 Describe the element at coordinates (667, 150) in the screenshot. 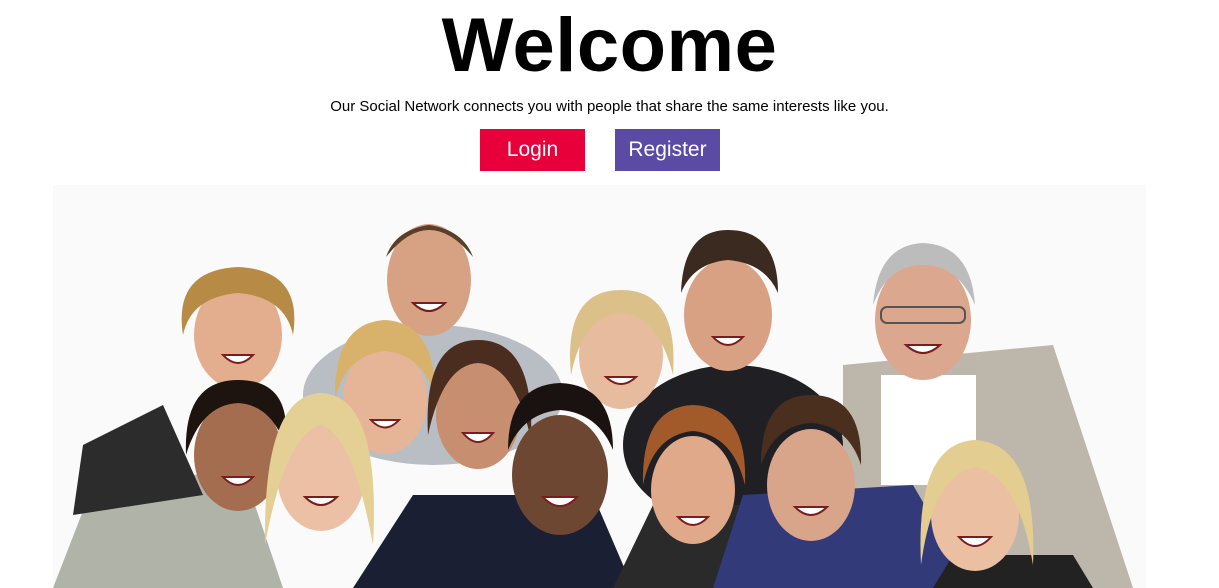

I see `register-button: Register` at that location.